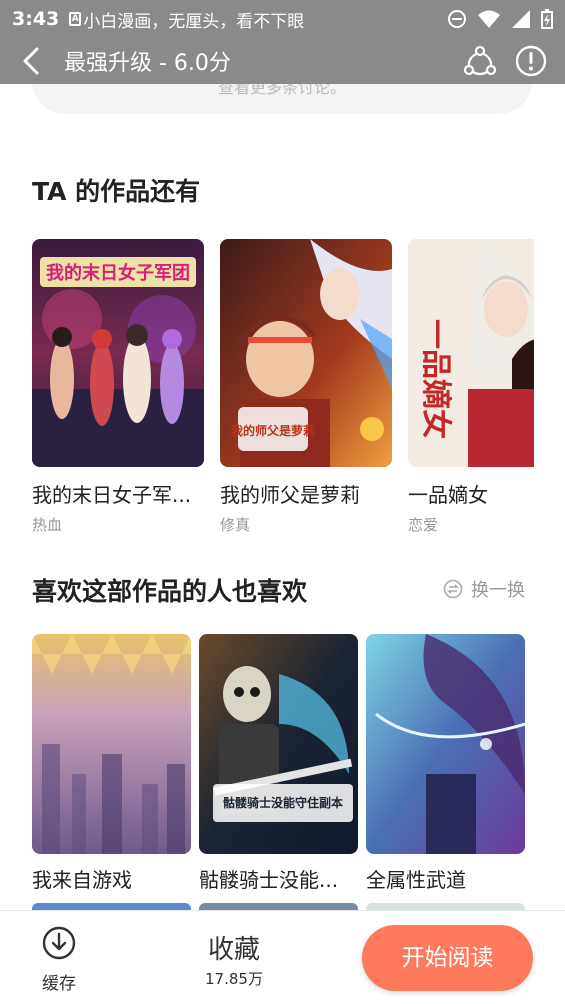  I want to click on favorite-count: 17.85万, so click(234, 979).